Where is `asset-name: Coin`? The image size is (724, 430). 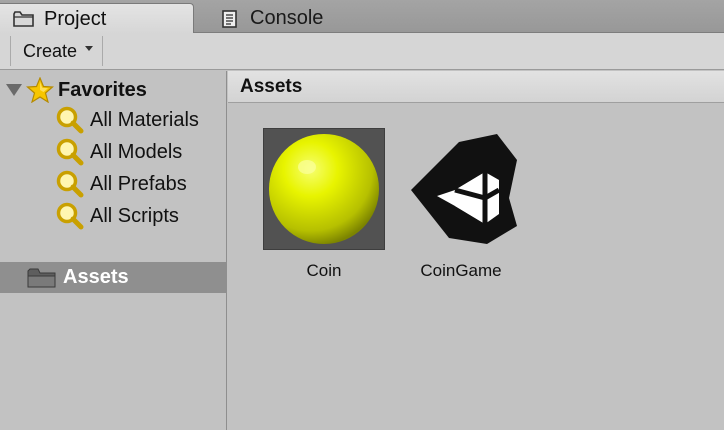
asset-name: Coin is located at coordinates (324, 270).